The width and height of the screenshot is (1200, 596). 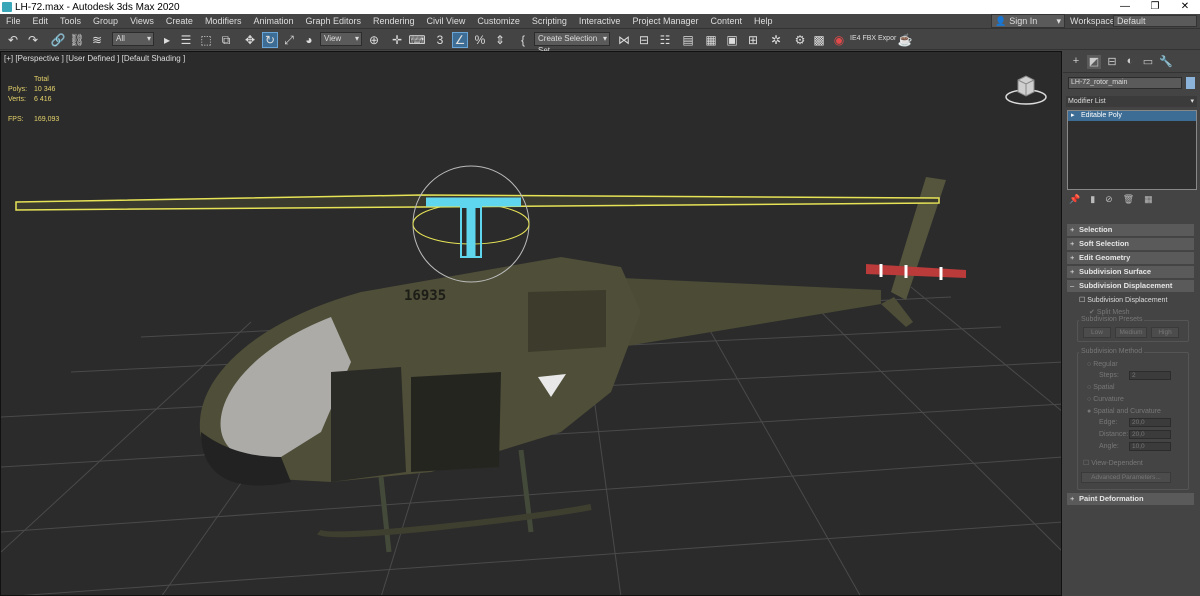 What do you see at coordinates (500, 40) in the screenshot?
I see `spinner-snap-icon: ⇕` at bounding box center [500, 40].